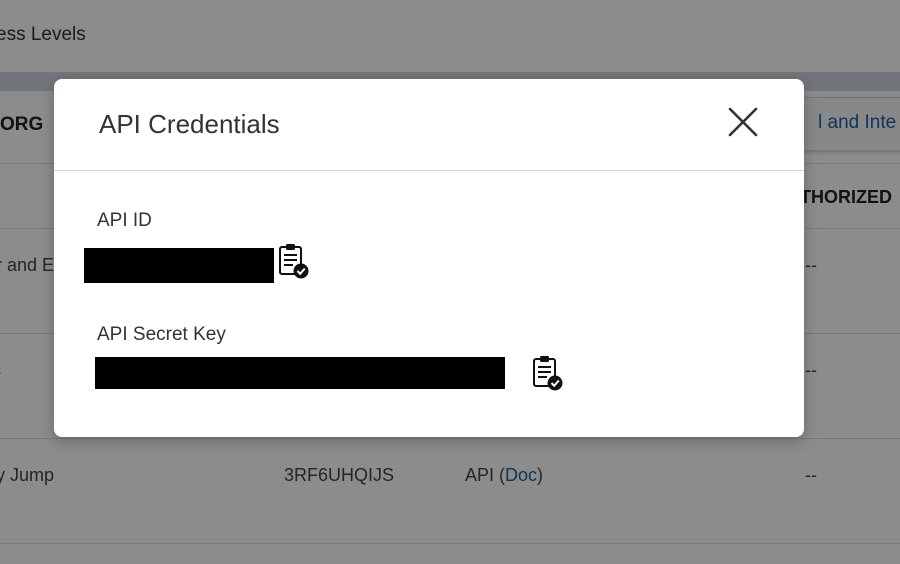 The width and height of the screenshot is (900, 564). I want to click on modal-title: API Credentials, so click(189, 124).